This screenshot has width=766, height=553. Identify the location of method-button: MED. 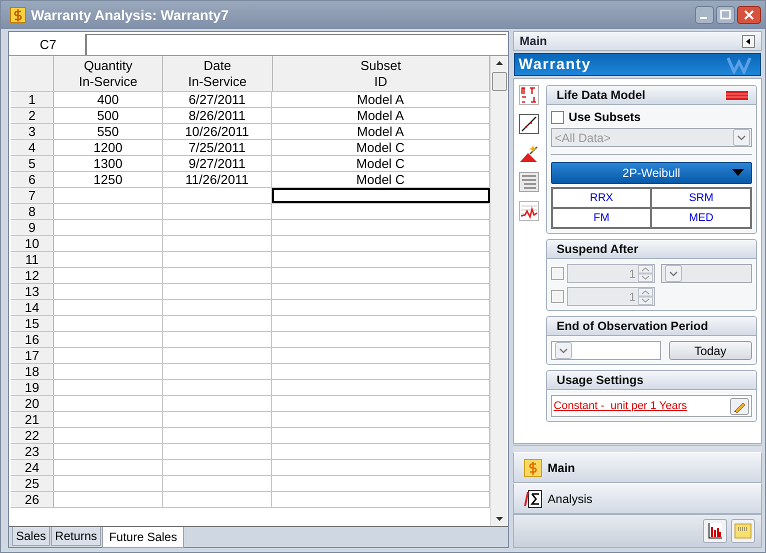
(701, 218).